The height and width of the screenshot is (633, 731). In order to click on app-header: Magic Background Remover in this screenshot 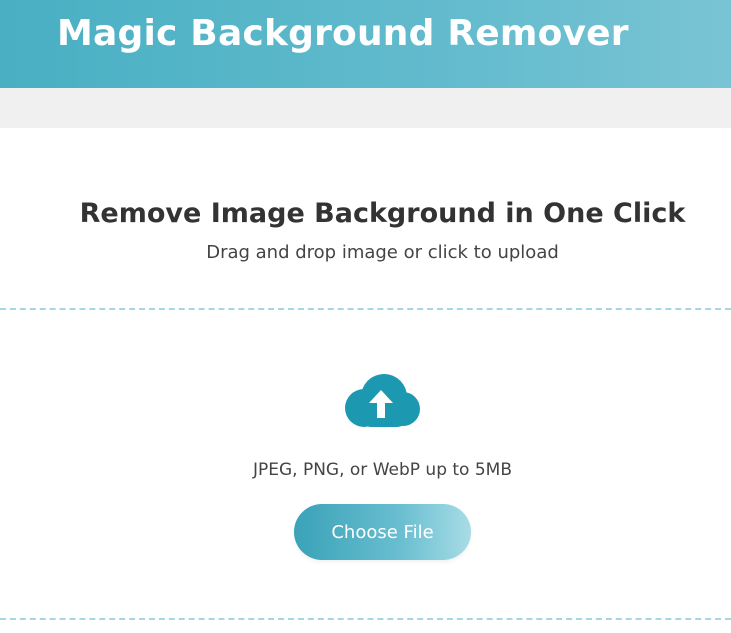, I will do `click(365, 44)`.